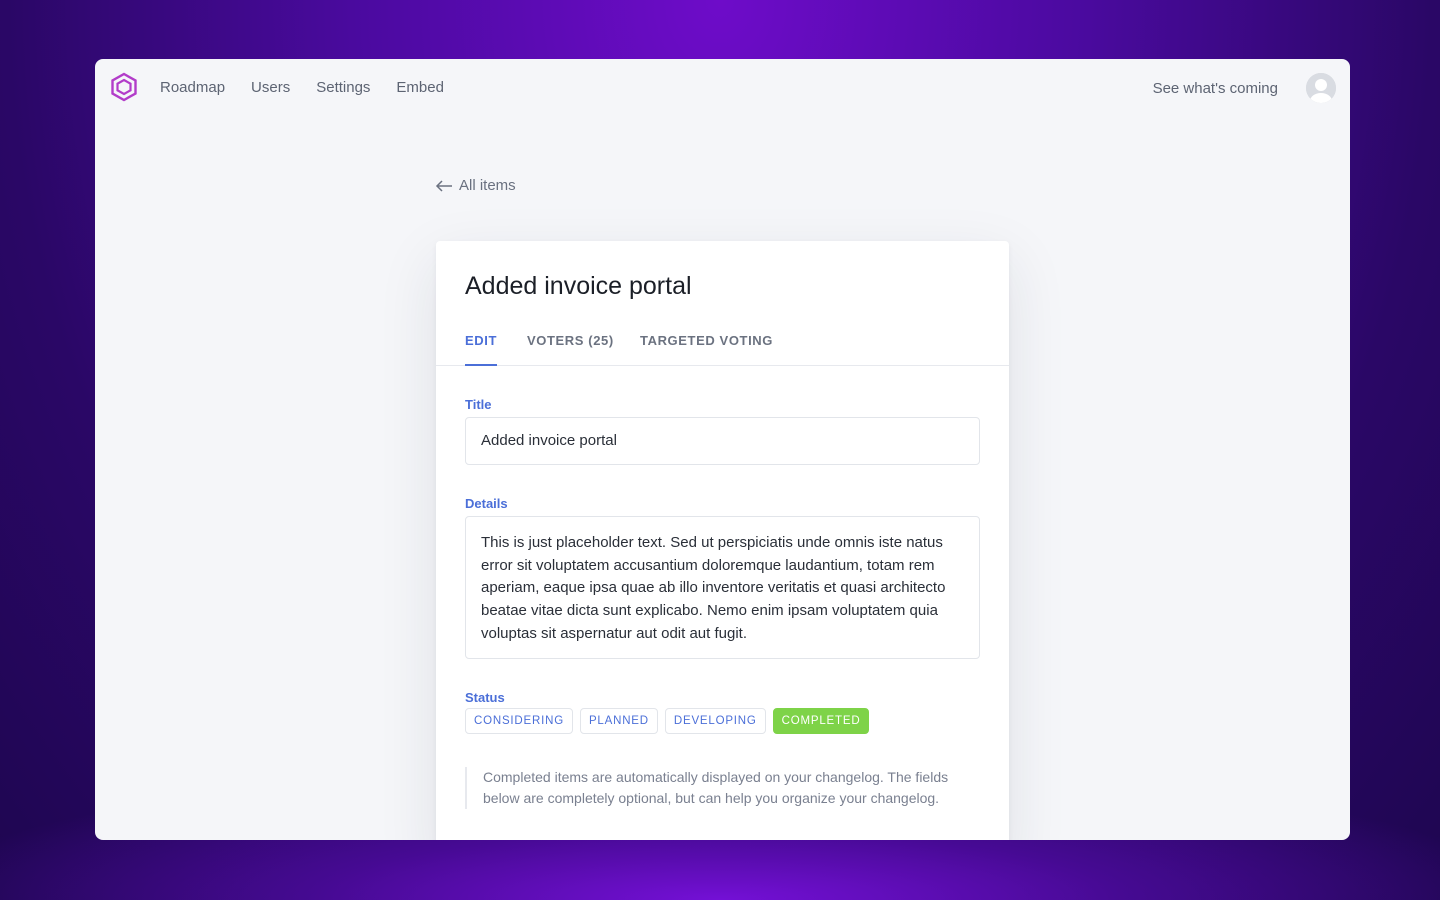  What do you see at coordinates (302, 88) in the screenshot?
I see `main-nav: Roadmap Users Settings Embed` at bounding box center [302, 88].